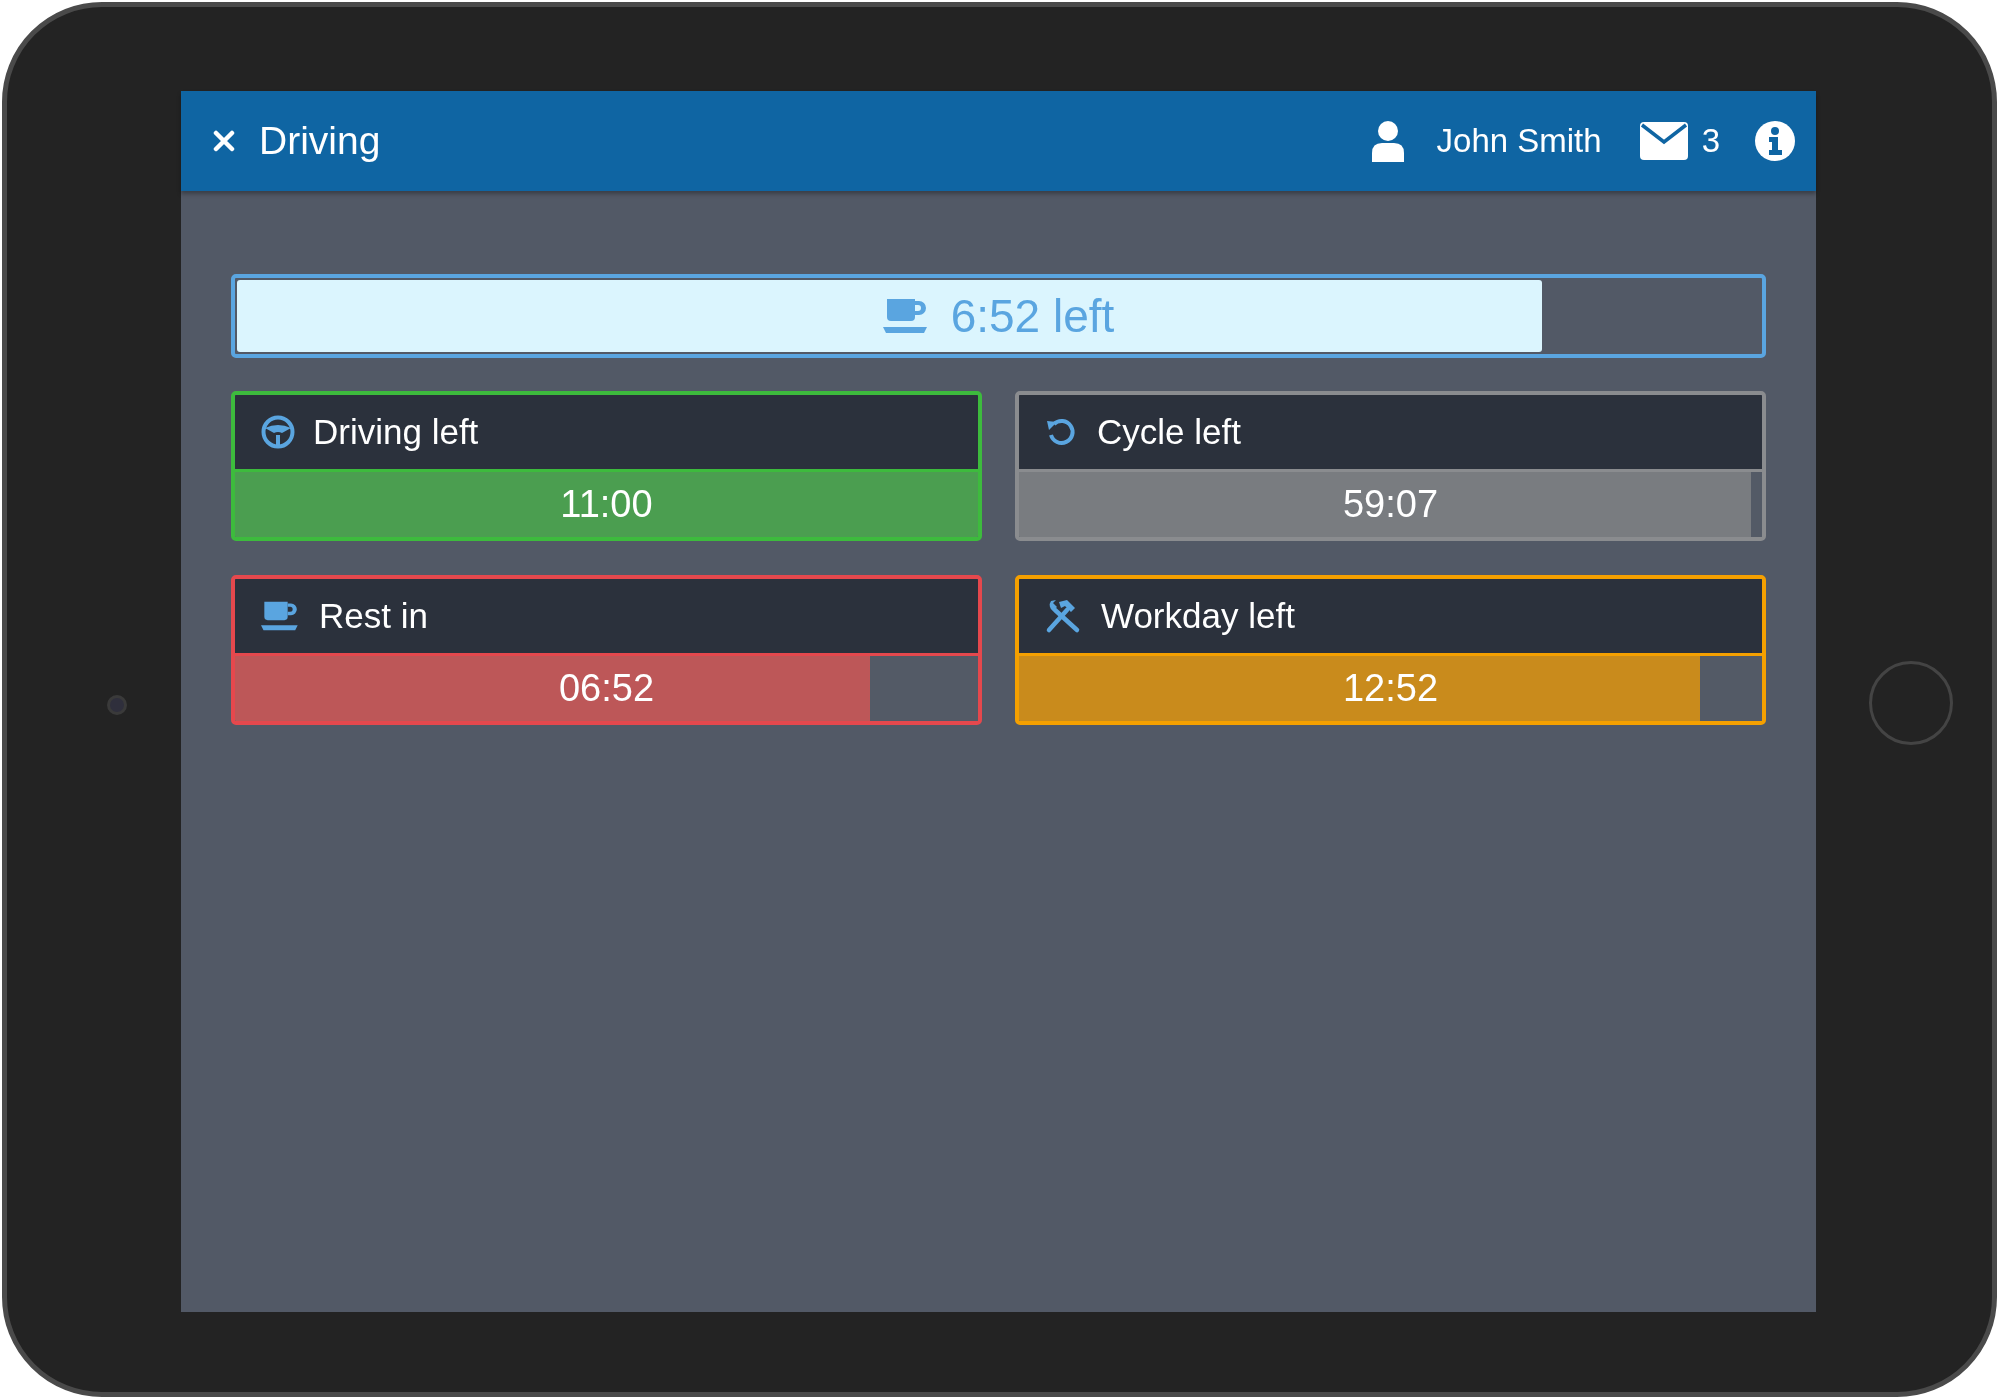 The width and height of the screenshot is (1999, 1399). I want to click on user-name: John Smith, so click(1519, 141).